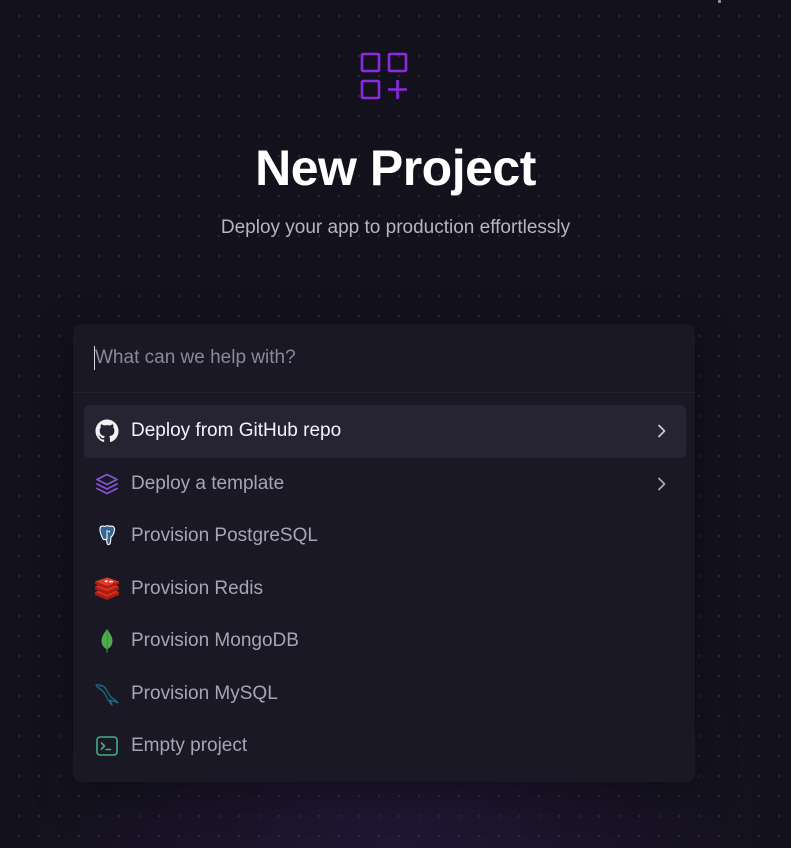 This screenshot has height=848, width=791. I want to click on option-label: Empty project, so click(189, 745).